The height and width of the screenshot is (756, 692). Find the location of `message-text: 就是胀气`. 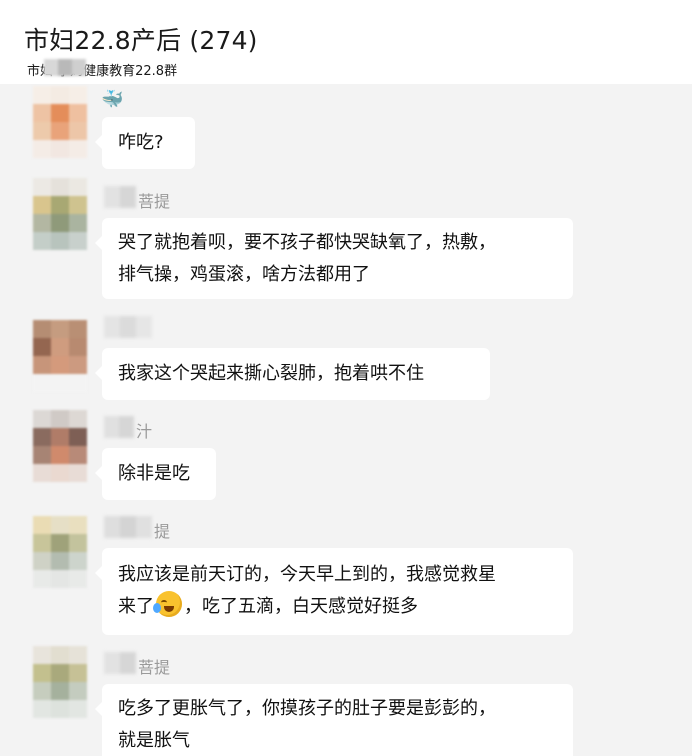

message-text: 就是胀气 is located at coordinates (154, 740).